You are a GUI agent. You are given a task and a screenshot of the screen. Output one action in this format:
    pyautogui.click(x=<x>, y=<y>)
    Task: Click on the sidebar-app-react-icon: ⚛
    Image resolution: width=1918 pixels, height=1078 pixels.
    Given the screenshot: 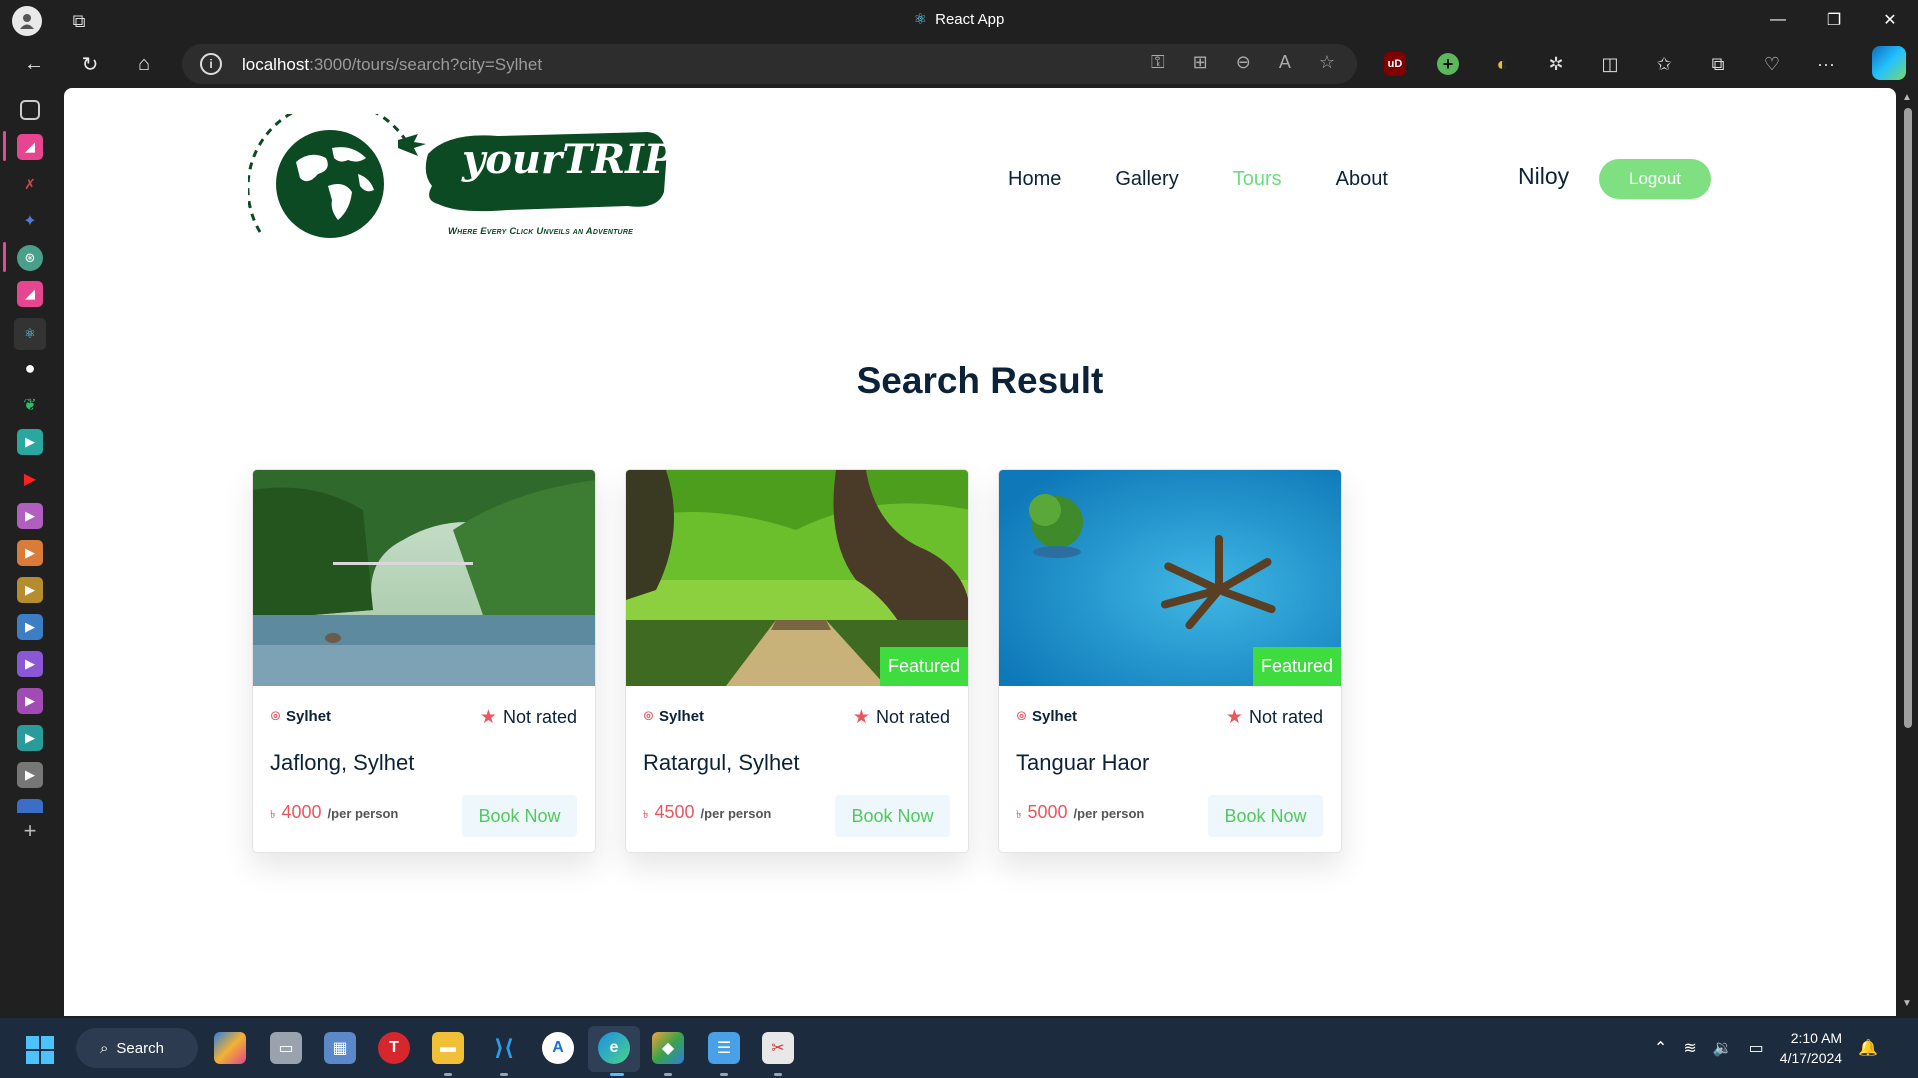 What is the action you would take?
    pyautogui.click(x=30, y=334)
    